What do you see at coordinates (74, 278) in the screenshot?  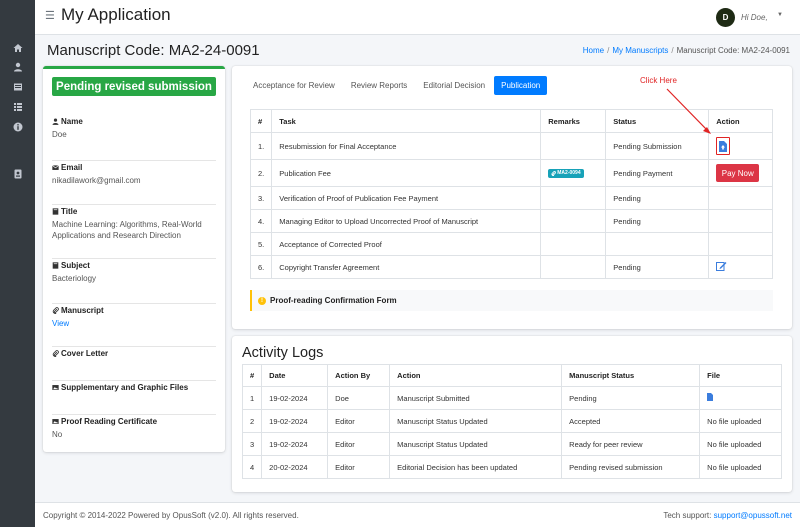 I see `subject-value: Bacteriology` at bounding box center [74, 278].